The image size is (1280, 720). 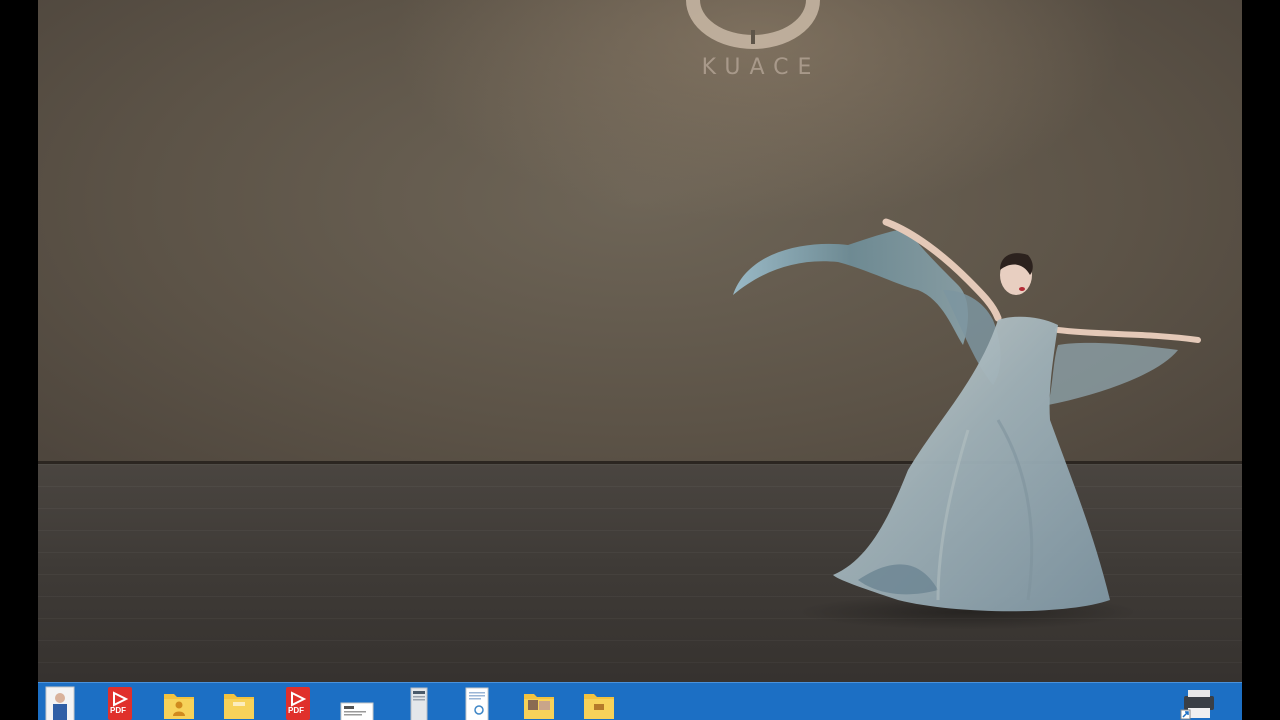 I want to click on taskbar-item-tall-document, so click(x=419, y=703).